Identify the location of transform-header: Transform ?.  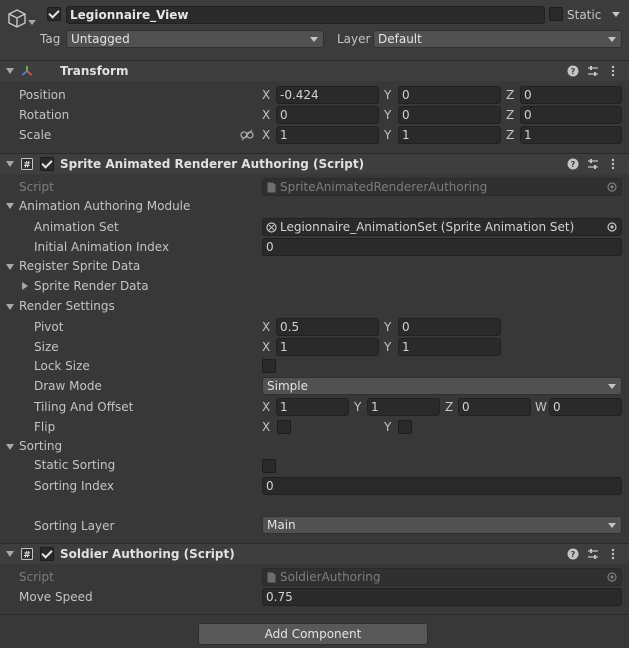
(314, 70).